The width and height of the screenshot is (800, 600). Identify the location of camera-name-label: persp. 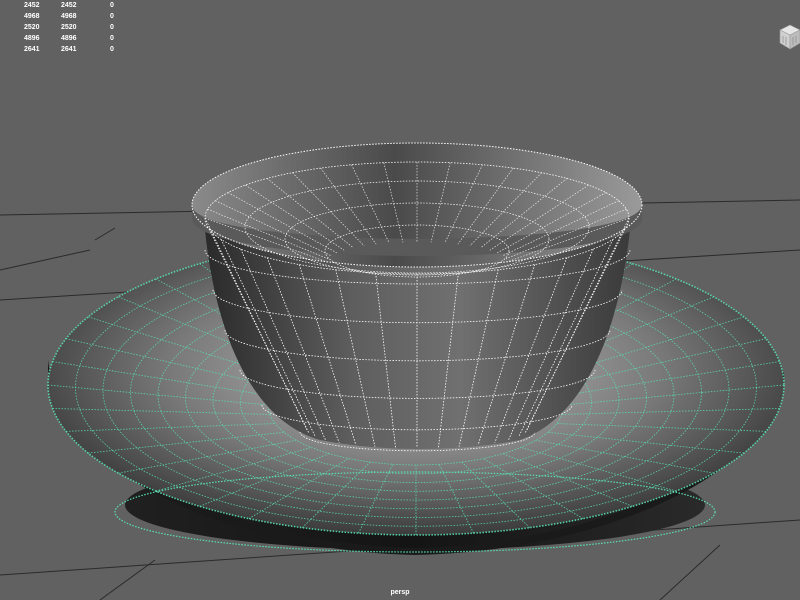
(400, 592).